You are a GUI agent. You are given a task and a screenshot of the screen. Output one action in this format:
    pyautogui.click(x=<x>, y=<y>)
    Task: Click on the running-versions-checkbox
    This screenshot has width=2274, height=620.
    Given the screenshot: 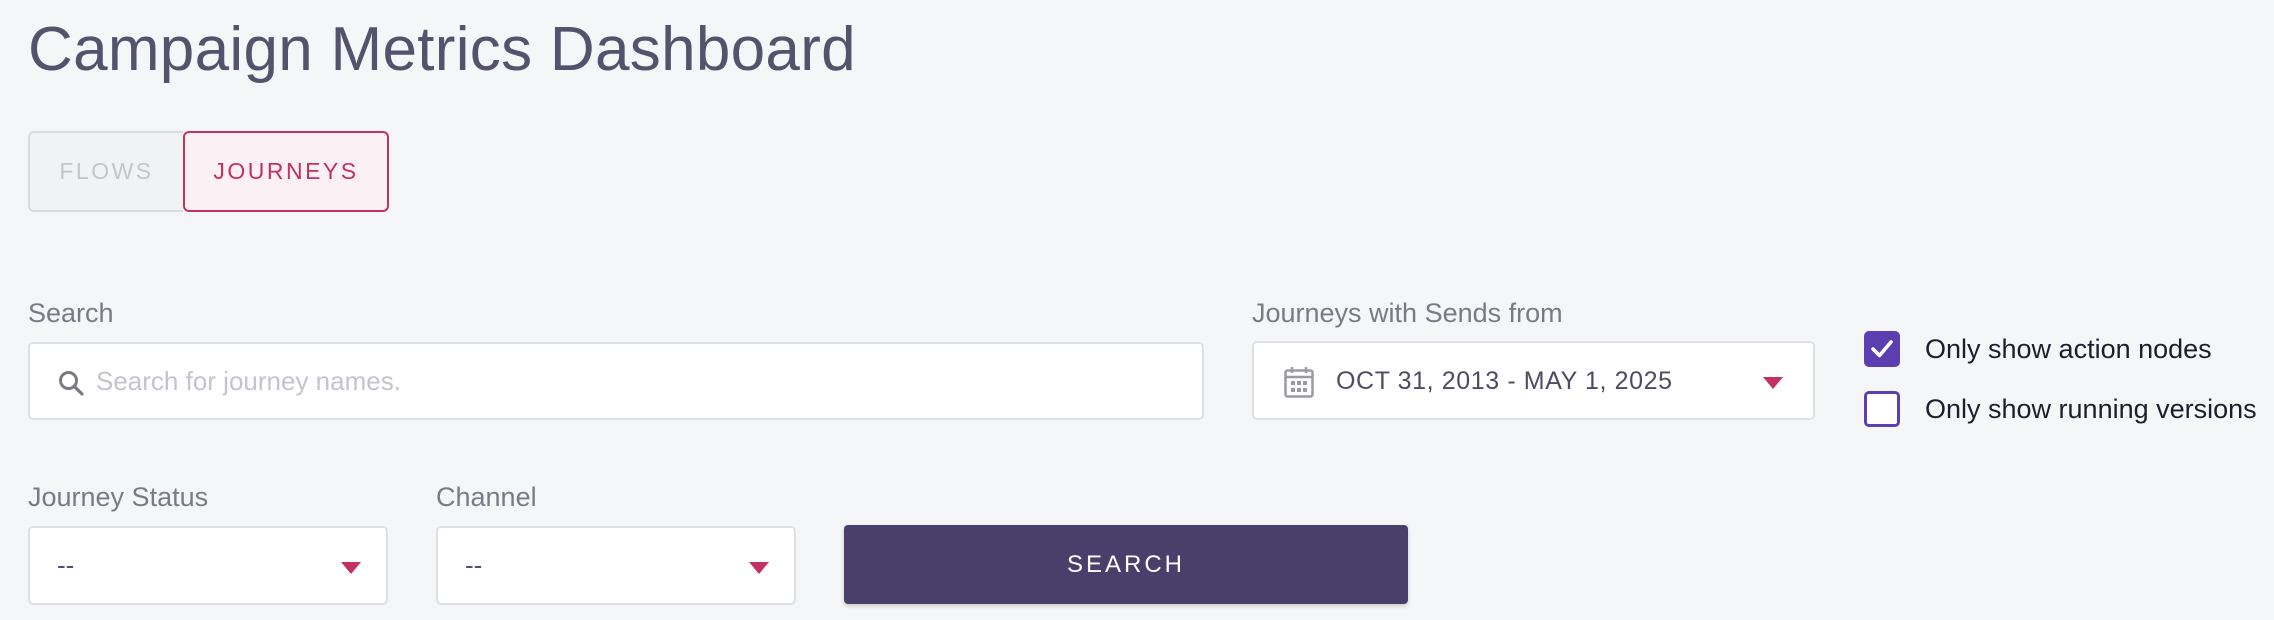 What is the action you would take?
    pyautogui.click(x=1882, y=409)
    